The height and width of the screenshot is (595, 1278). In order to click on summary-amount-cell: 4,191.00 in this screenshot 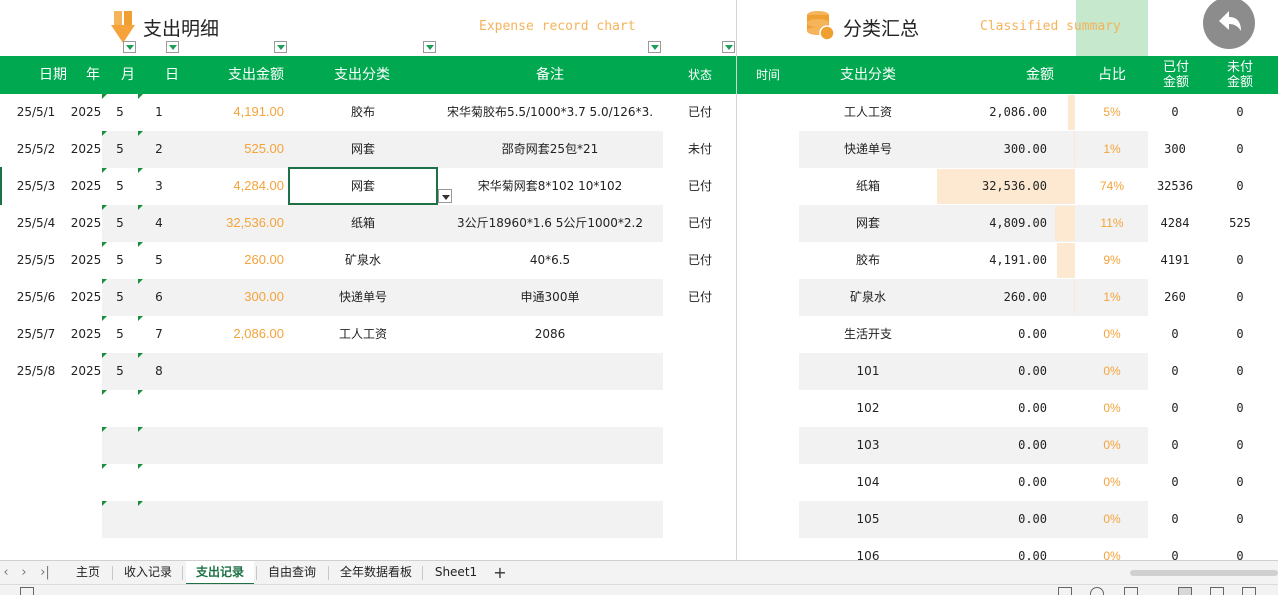, I will do `click(991, 260)`.